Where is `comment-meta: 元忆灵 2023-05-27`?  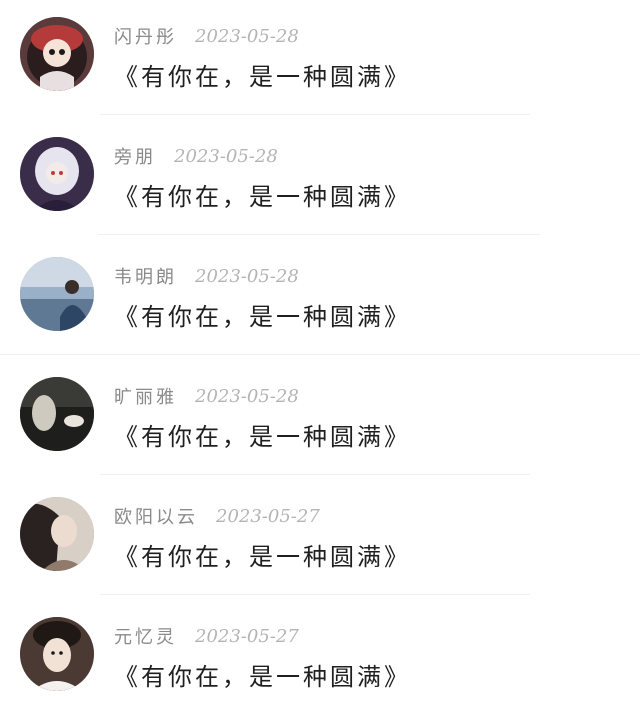
comment-meta: 元忆灵 2023-05-27 is located at coordinates (206, 636).